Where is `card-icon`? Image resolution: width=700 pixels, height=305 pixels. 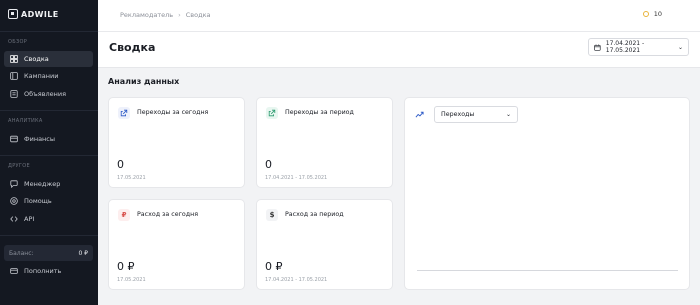 card-icon is located at coordinates (14, 271).